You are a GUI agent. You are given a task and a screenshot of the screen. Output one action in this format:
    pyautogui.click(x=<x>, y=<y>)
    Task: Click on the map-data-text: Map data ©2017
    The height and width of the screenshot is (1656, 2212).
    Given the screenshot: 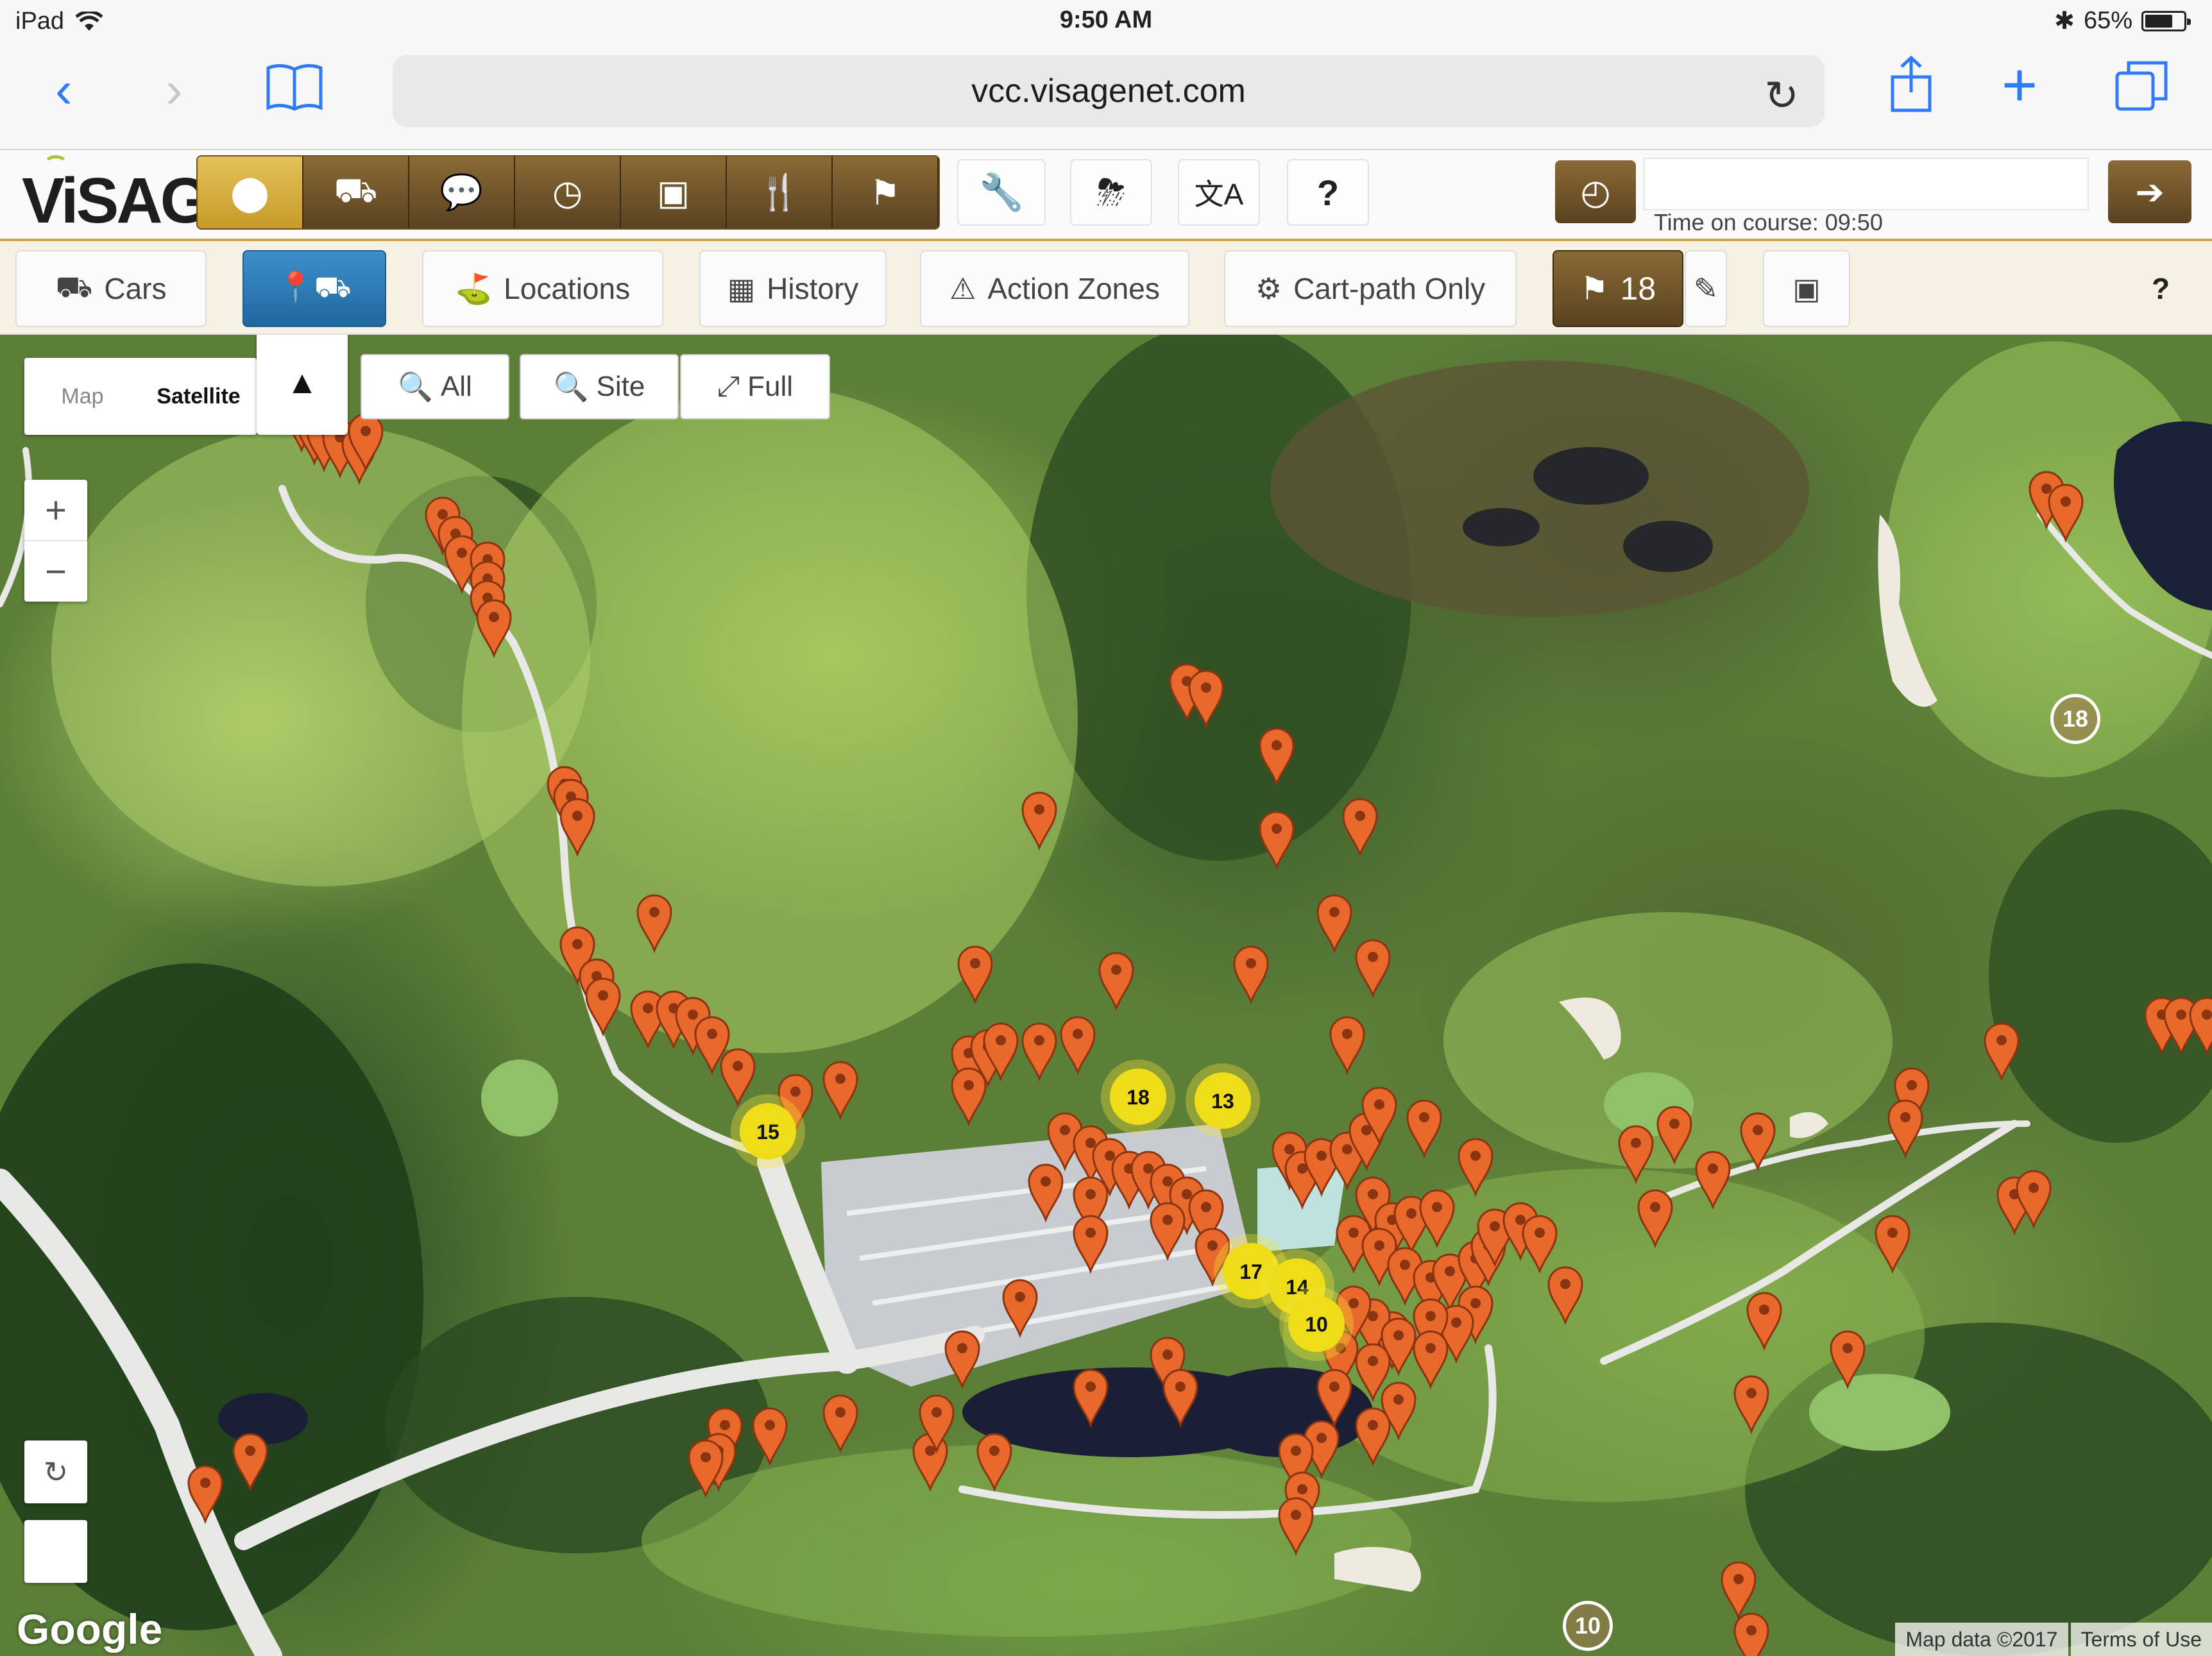 What is the action you would take?
    pyautogui.click(x=1981, y=1639)
    